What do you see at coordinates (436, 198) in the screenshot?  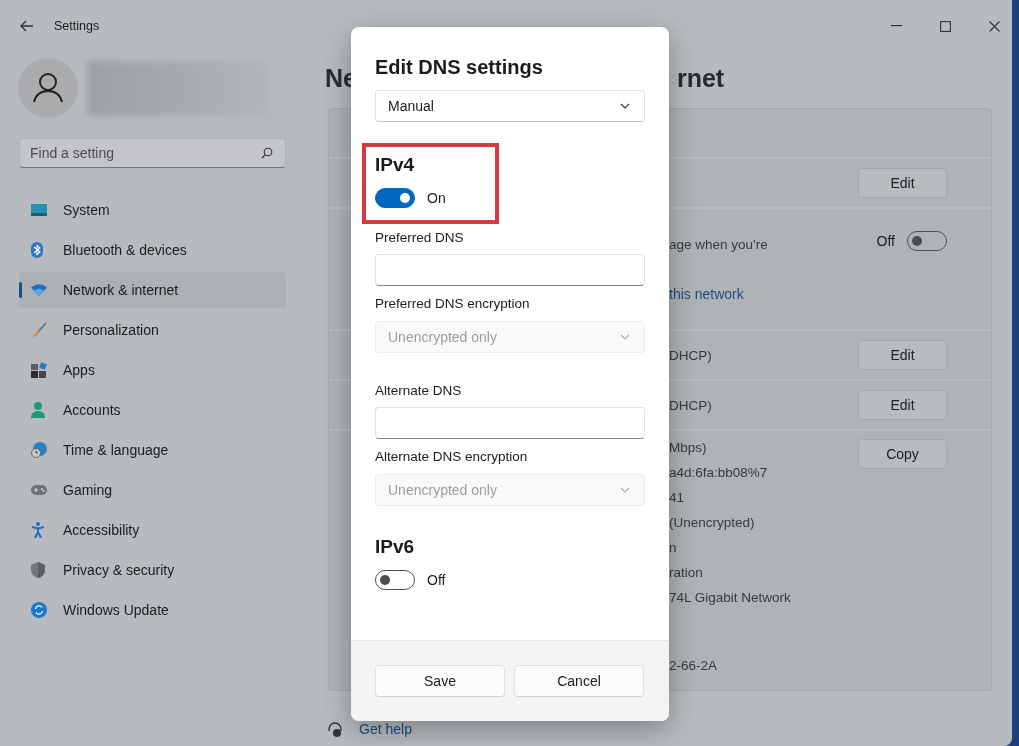 I see `toggle-label: On` at bounding box center [436, 198].